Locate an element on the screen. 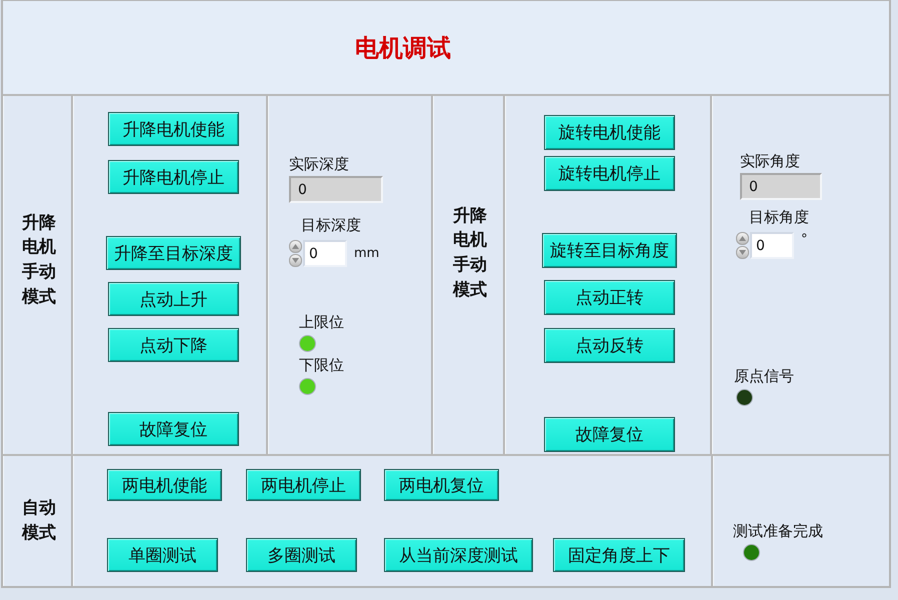 This screenshot has height=600, width=898. field-label: 目标深度 is located at coordinates (331, 225).